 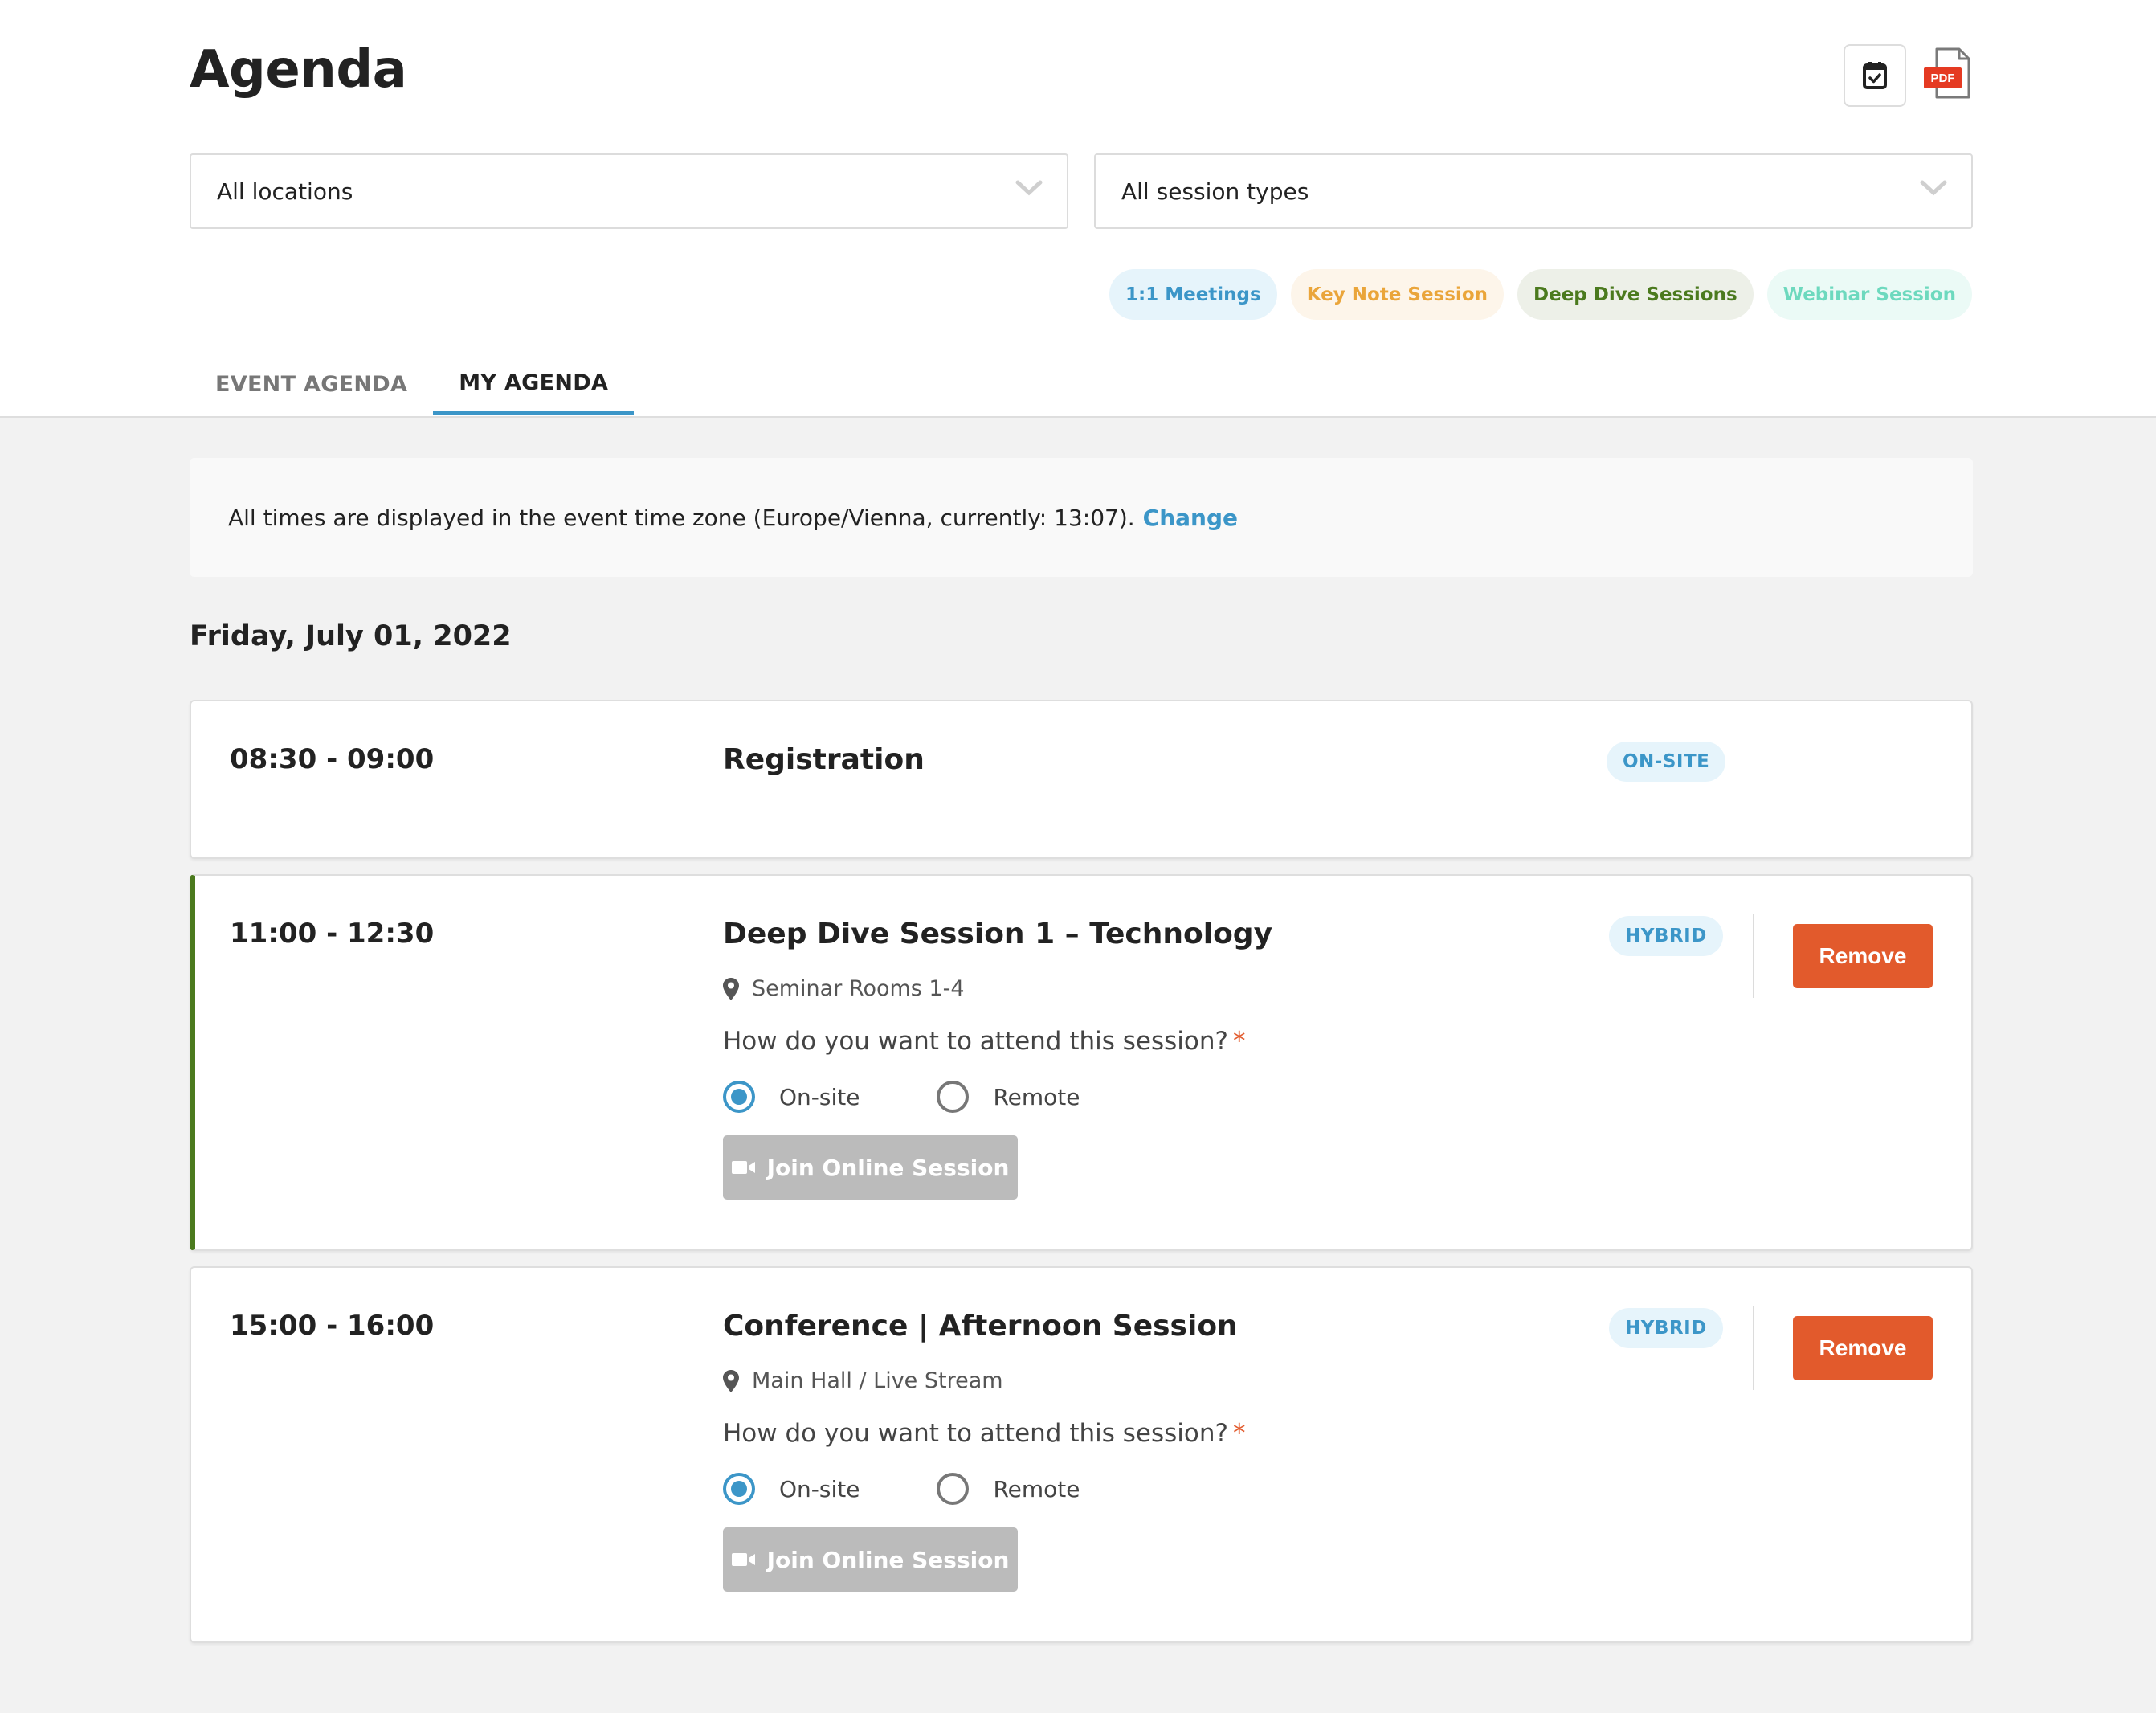 What do you see at coordinates (1397, 294) in the screenshot?
I see `legend-pill-key-note-session: Key Note Session` at bounding box center [1397, 294].